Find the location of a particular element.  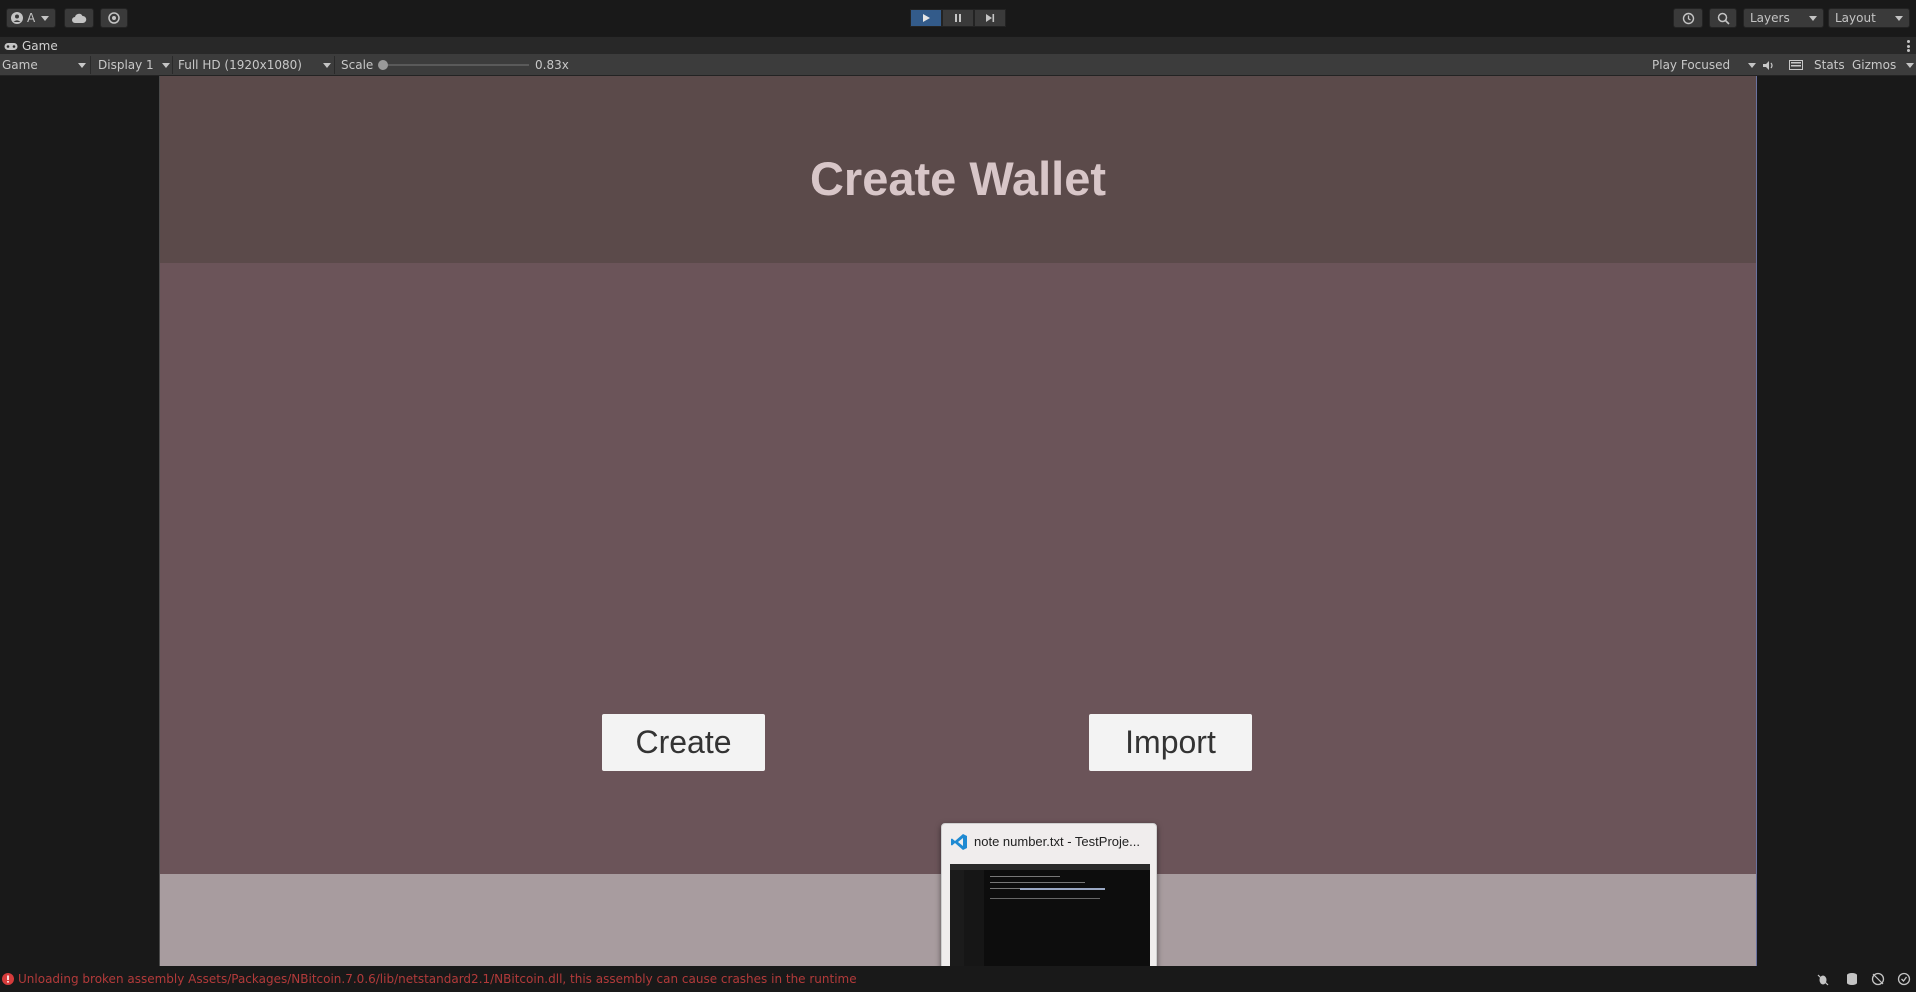

database-icon is located at coordinates (1852, 979).